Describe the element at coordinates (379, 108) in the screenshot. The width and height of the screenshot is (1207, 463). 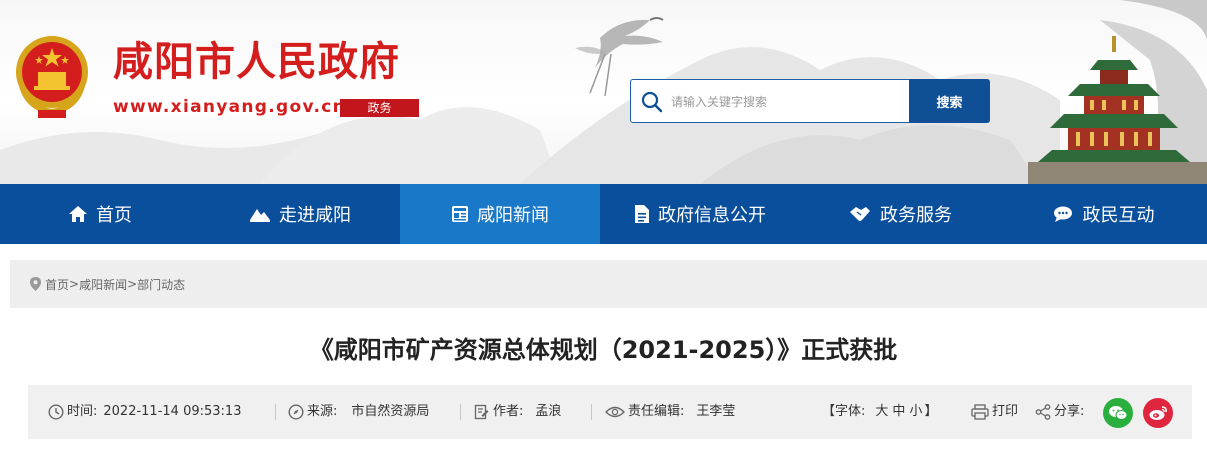
I see `site-badge: 政务` at that location.